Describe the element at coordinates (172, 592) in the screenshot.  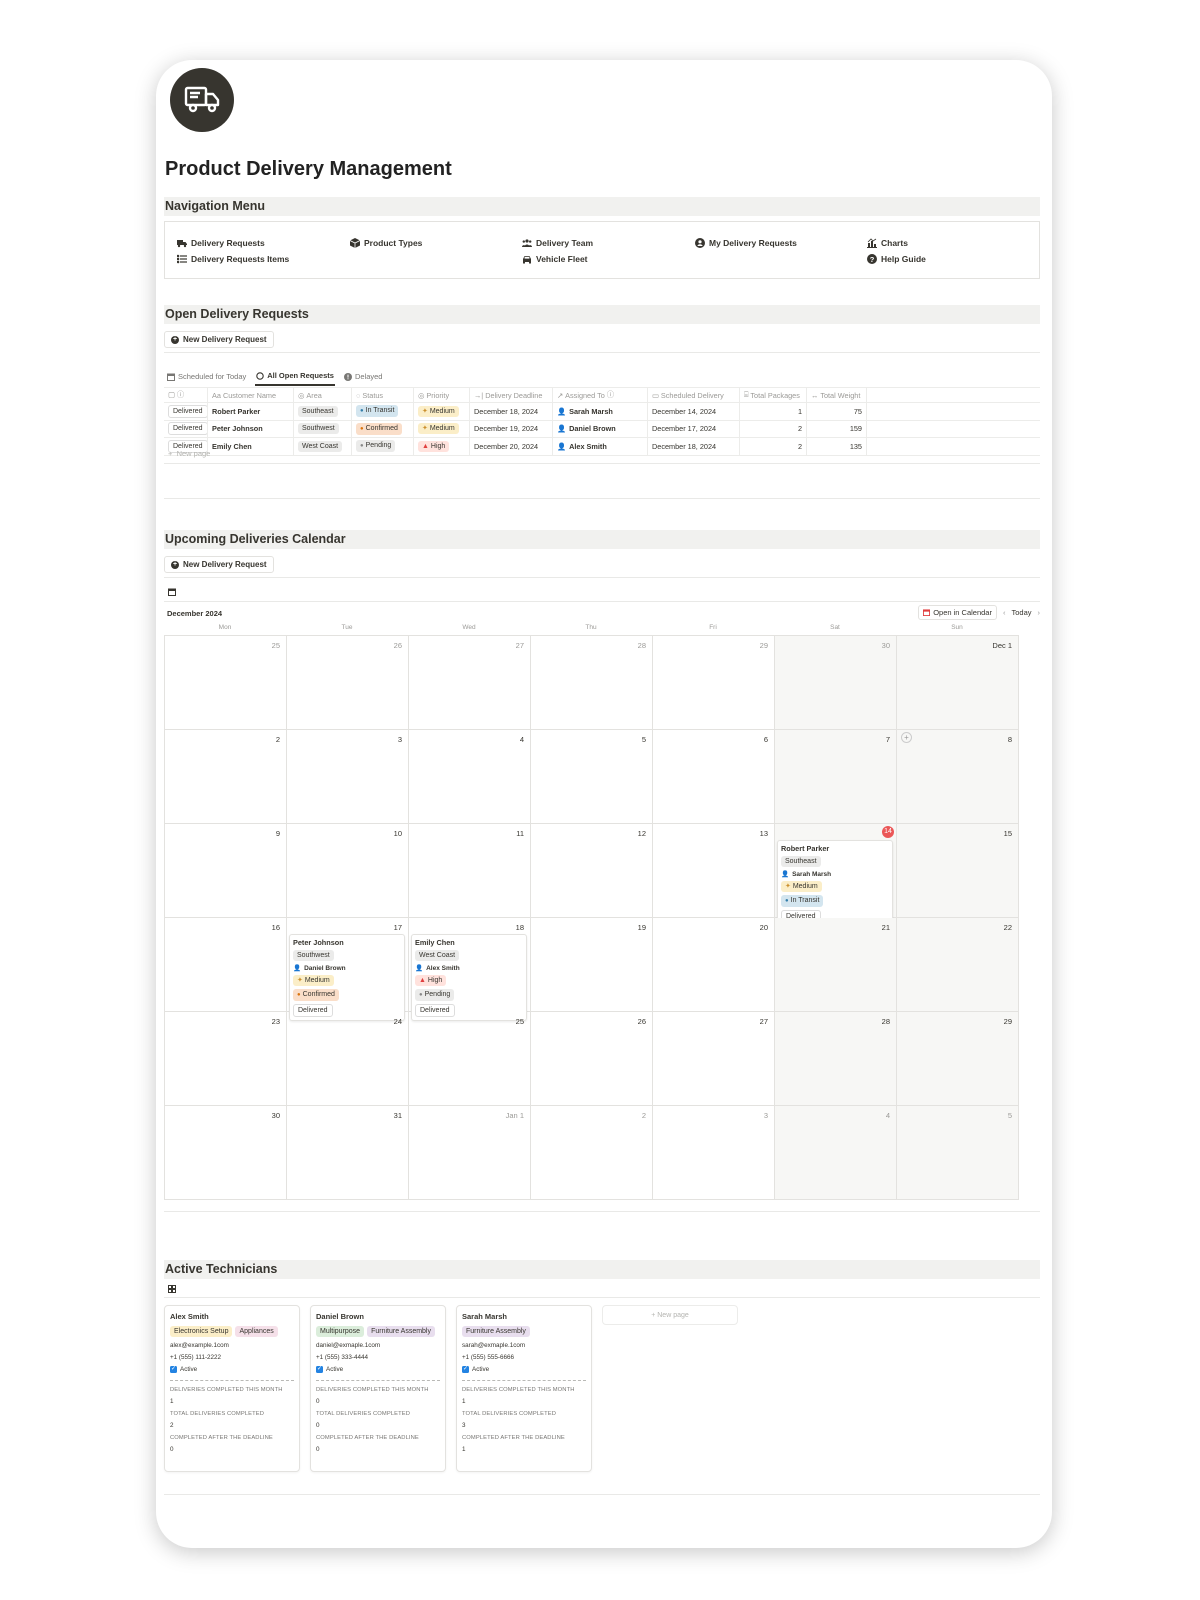
I see `calendar-view-icon` at that location.